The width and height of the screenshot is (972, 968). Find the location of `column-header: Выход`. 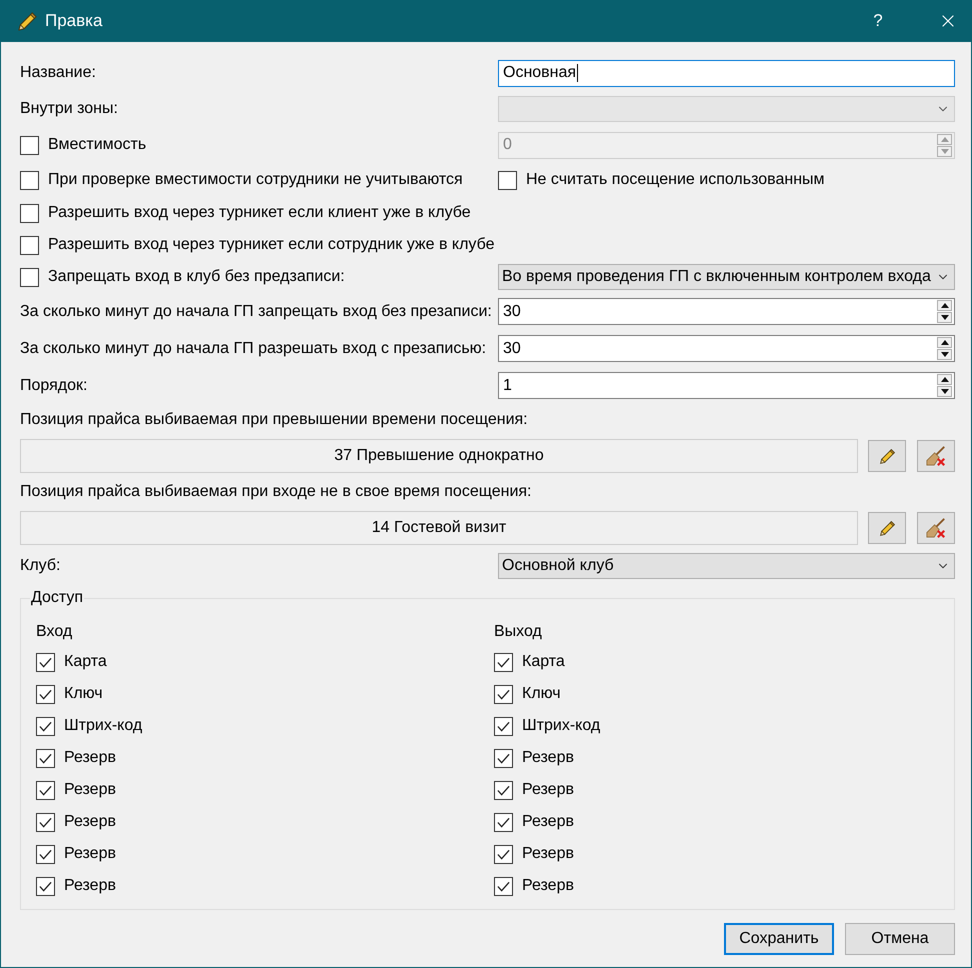

column-header: Выход is located at coordinates (518, 632).